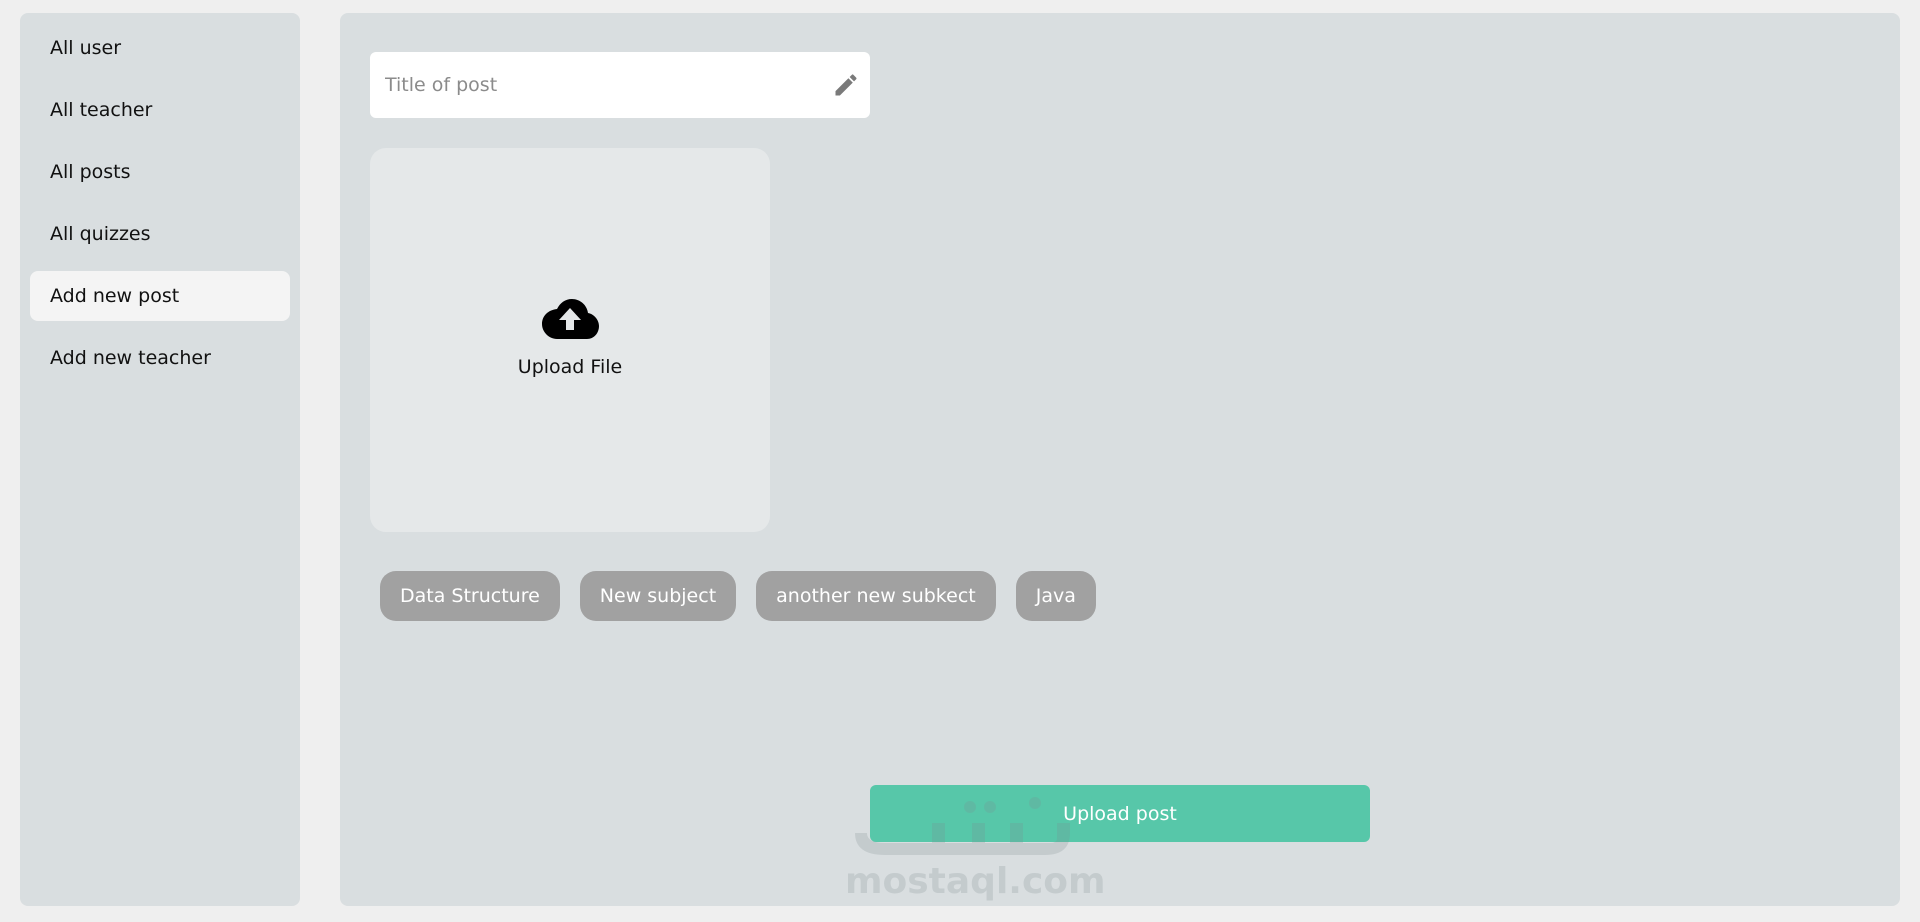  I want to click on upload-file-label: Upload File, so click(570, 367).